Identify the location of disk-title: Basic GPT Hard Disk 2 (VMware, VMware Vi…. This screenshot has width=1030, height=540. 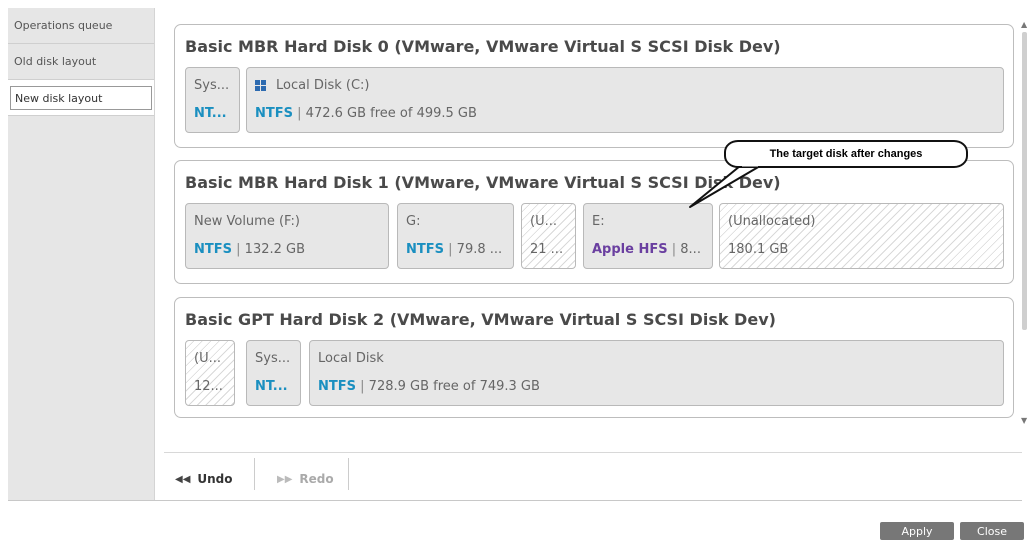
(480, 319).